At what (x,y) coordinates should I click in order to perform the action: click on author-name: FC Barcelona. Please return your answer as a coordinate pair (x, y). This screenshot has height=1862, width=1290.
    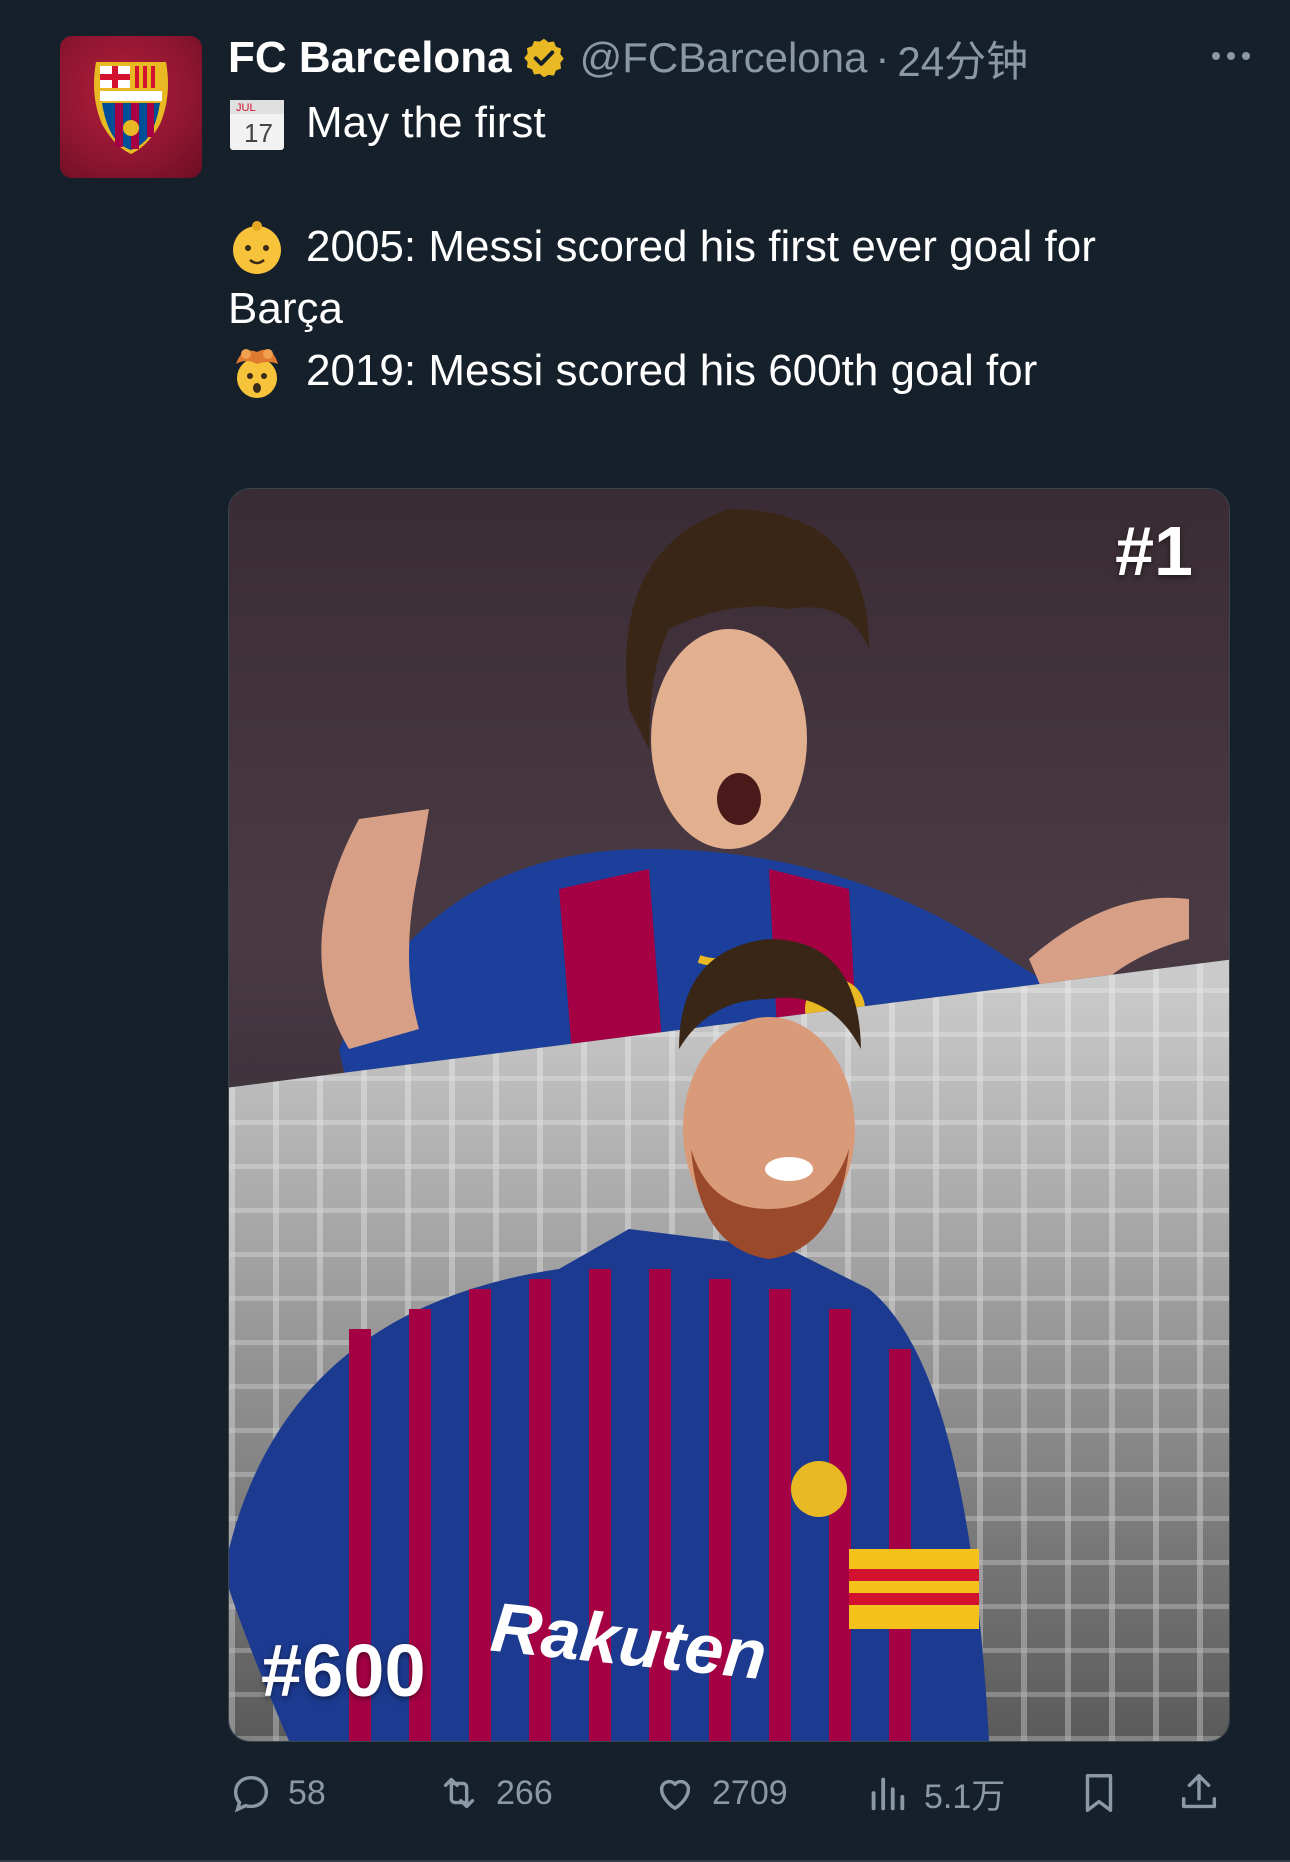
    Looking at the image, I should click on (370, 58).